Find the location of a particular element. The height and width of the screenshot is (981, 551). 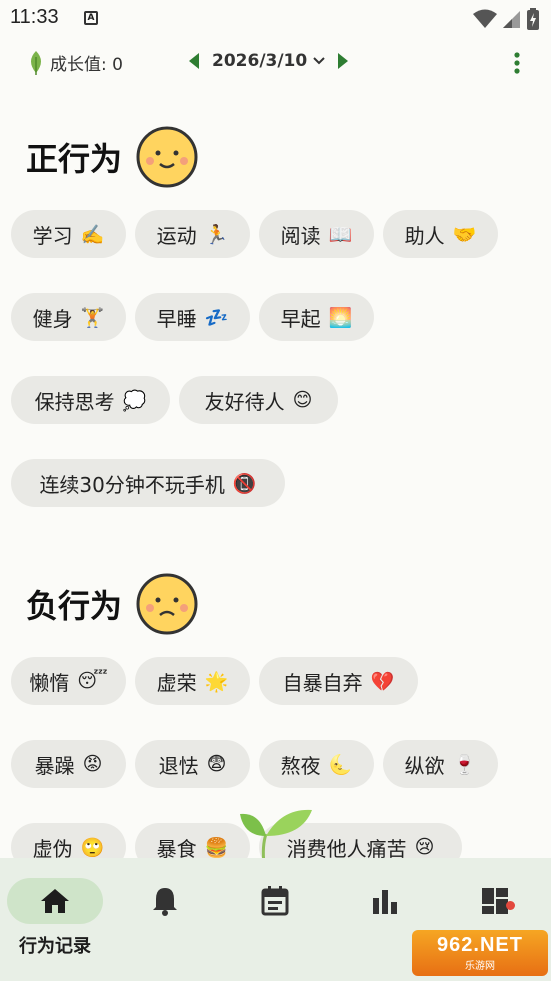

chip-friendly: 友好待人 😊 is located at coordinates (258, 400).